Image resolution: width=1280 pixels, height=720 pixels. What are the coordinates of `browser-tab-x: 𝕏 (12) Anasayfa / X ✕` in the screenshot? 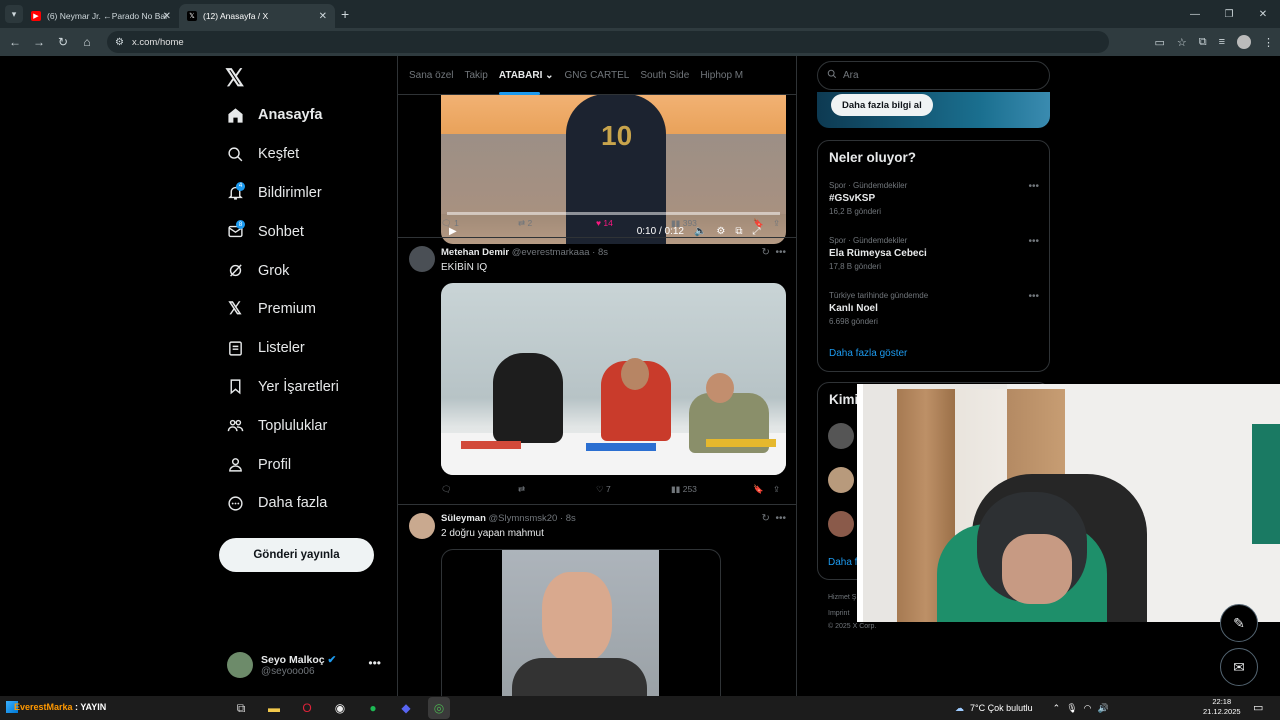 It's located at (257, 16).